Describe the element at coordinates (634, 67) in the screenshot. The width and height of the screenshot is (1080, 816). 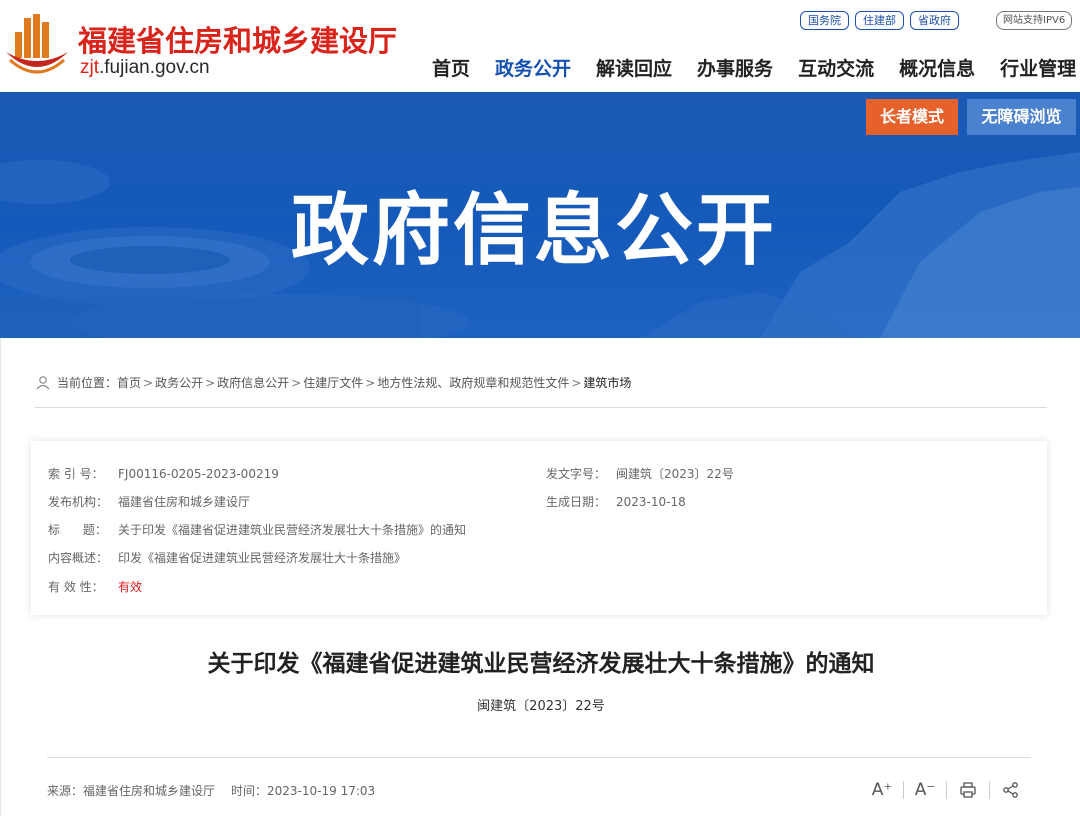
I see `nav-interpretation: 解读回应` at that location.